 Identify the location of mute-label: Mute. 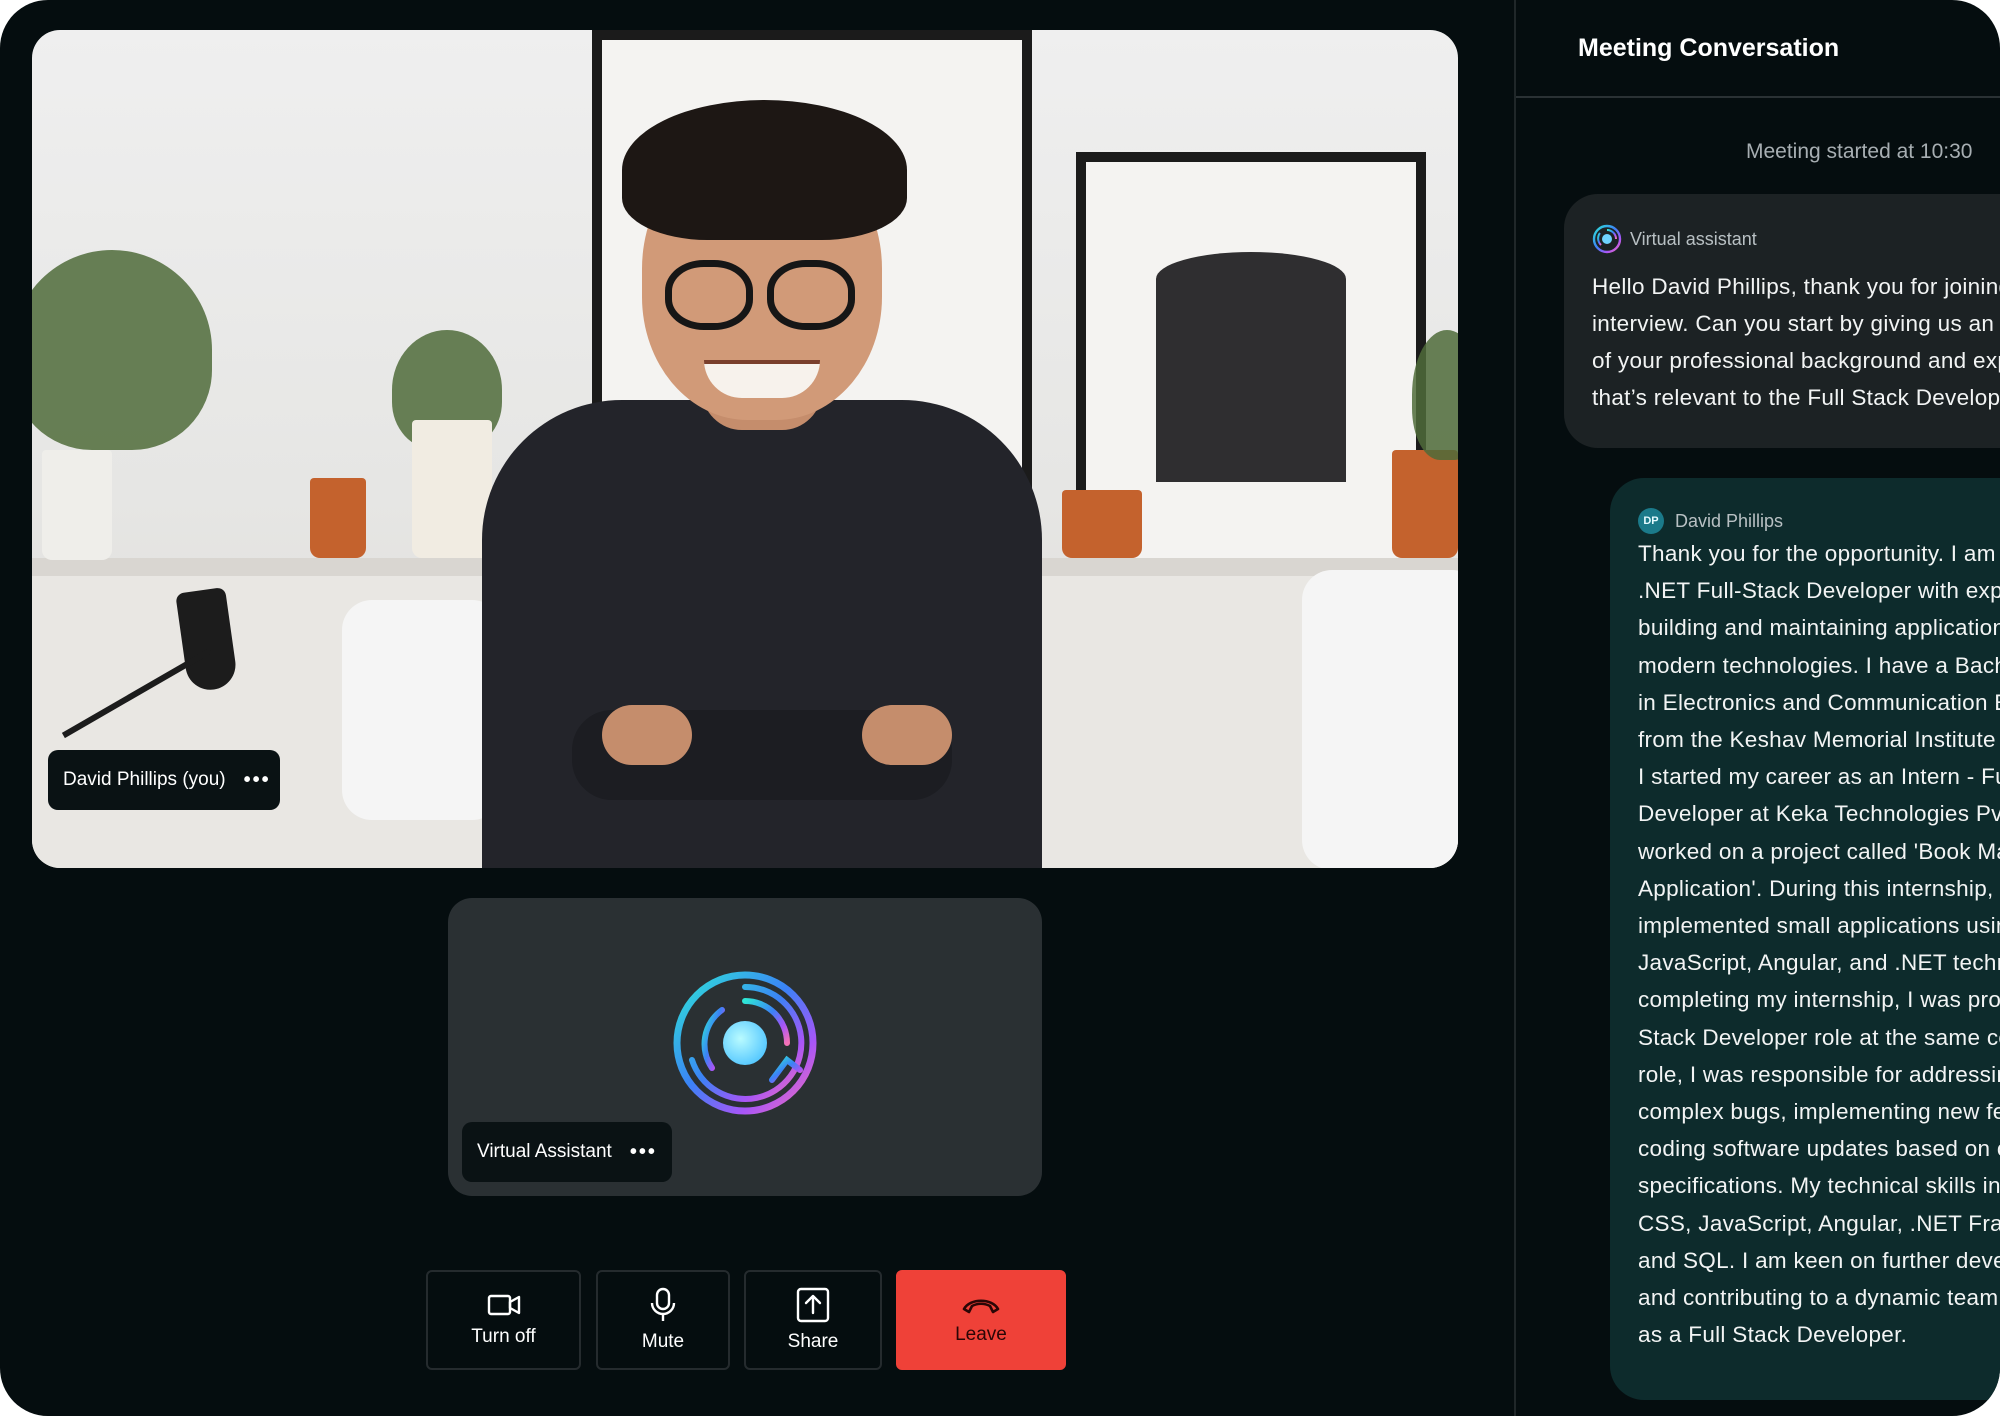
(663, 1341).